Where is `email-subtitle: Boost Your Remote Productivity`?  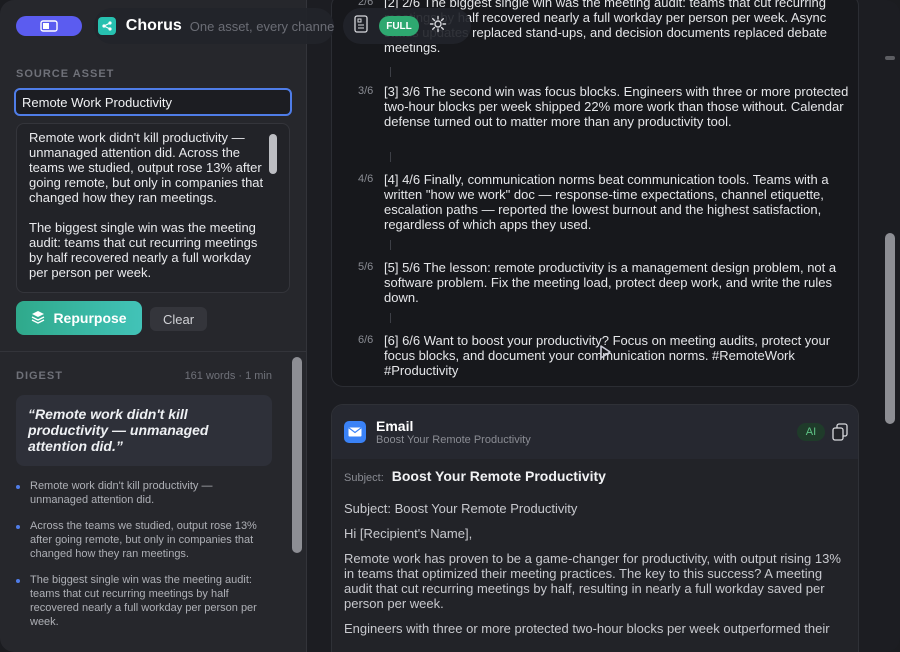
email-subtitle: Boost Your Remote Productivity is located at coordinates (453, 440).